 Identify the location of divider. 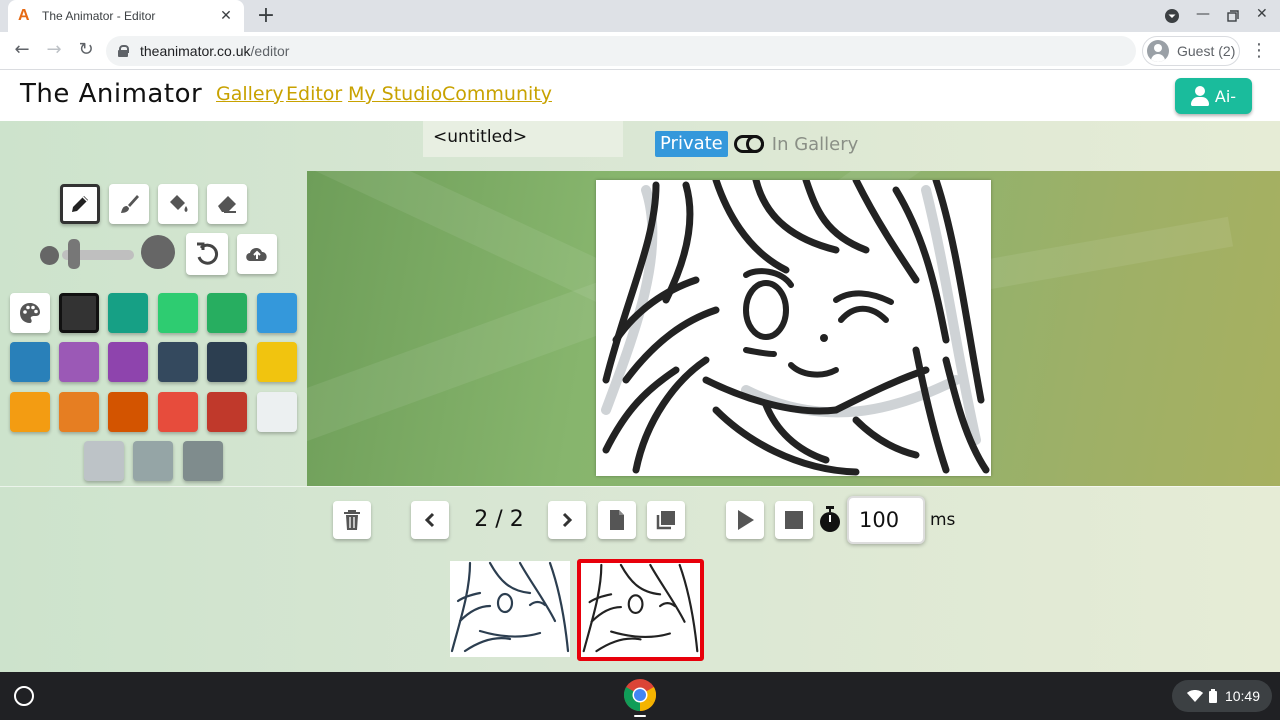
(640, 486).